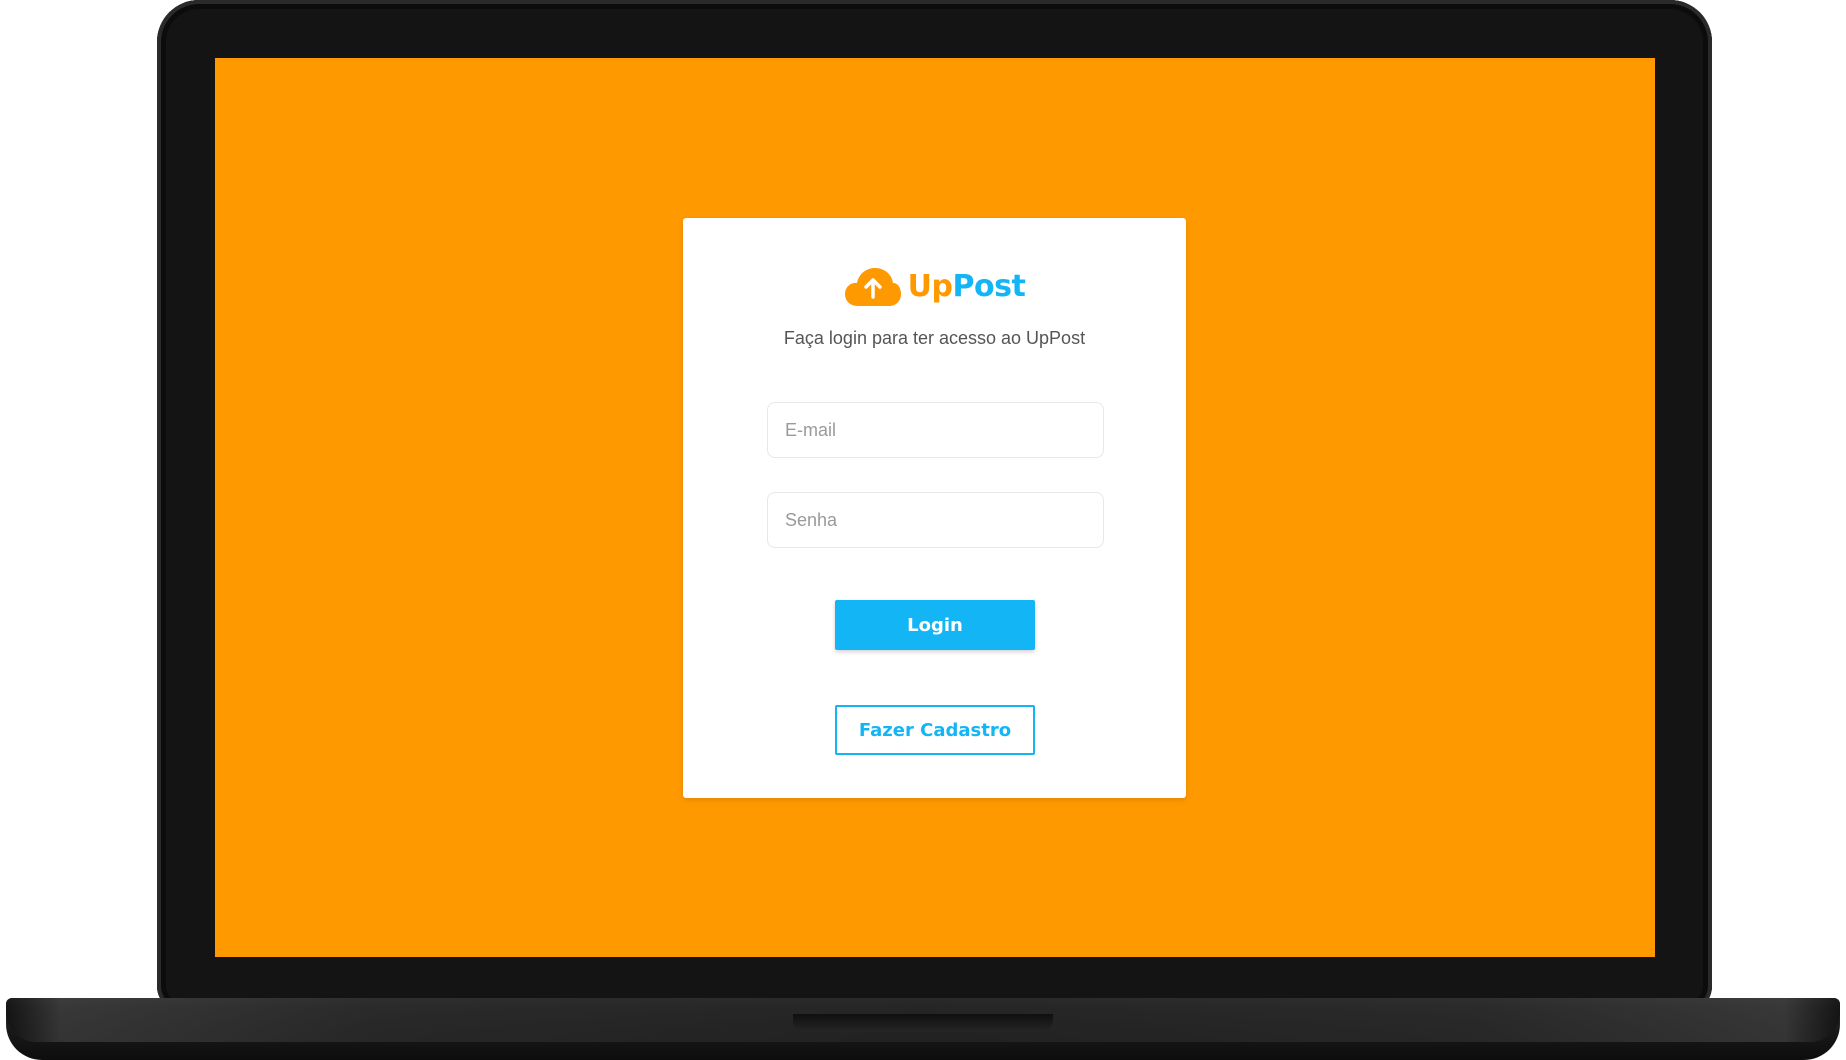 The image size is (1846, 1060). Describe the element at coordinates (935, 520) in the screenshot. I see `password-field` at that location.